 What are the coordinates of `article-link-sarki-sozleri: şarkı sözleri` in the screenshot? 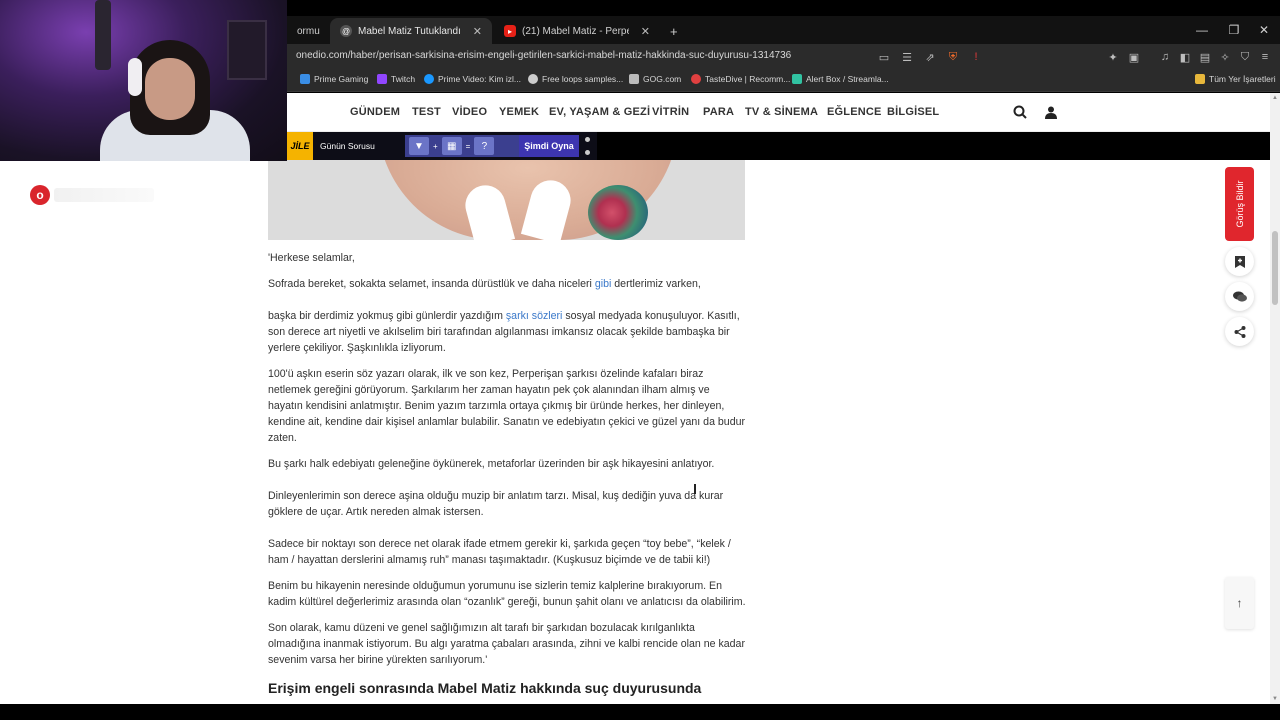 It's located at (534, 316).